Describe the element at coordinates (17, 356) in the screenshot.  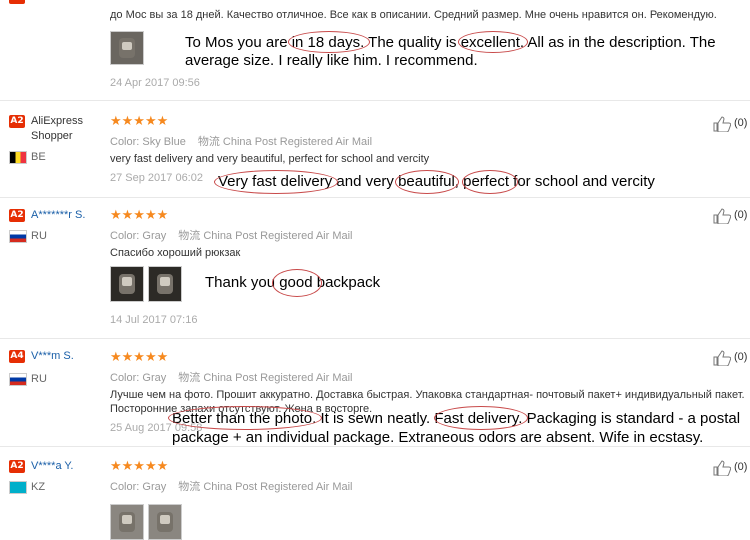
I see `level-badge: A4` at that location.